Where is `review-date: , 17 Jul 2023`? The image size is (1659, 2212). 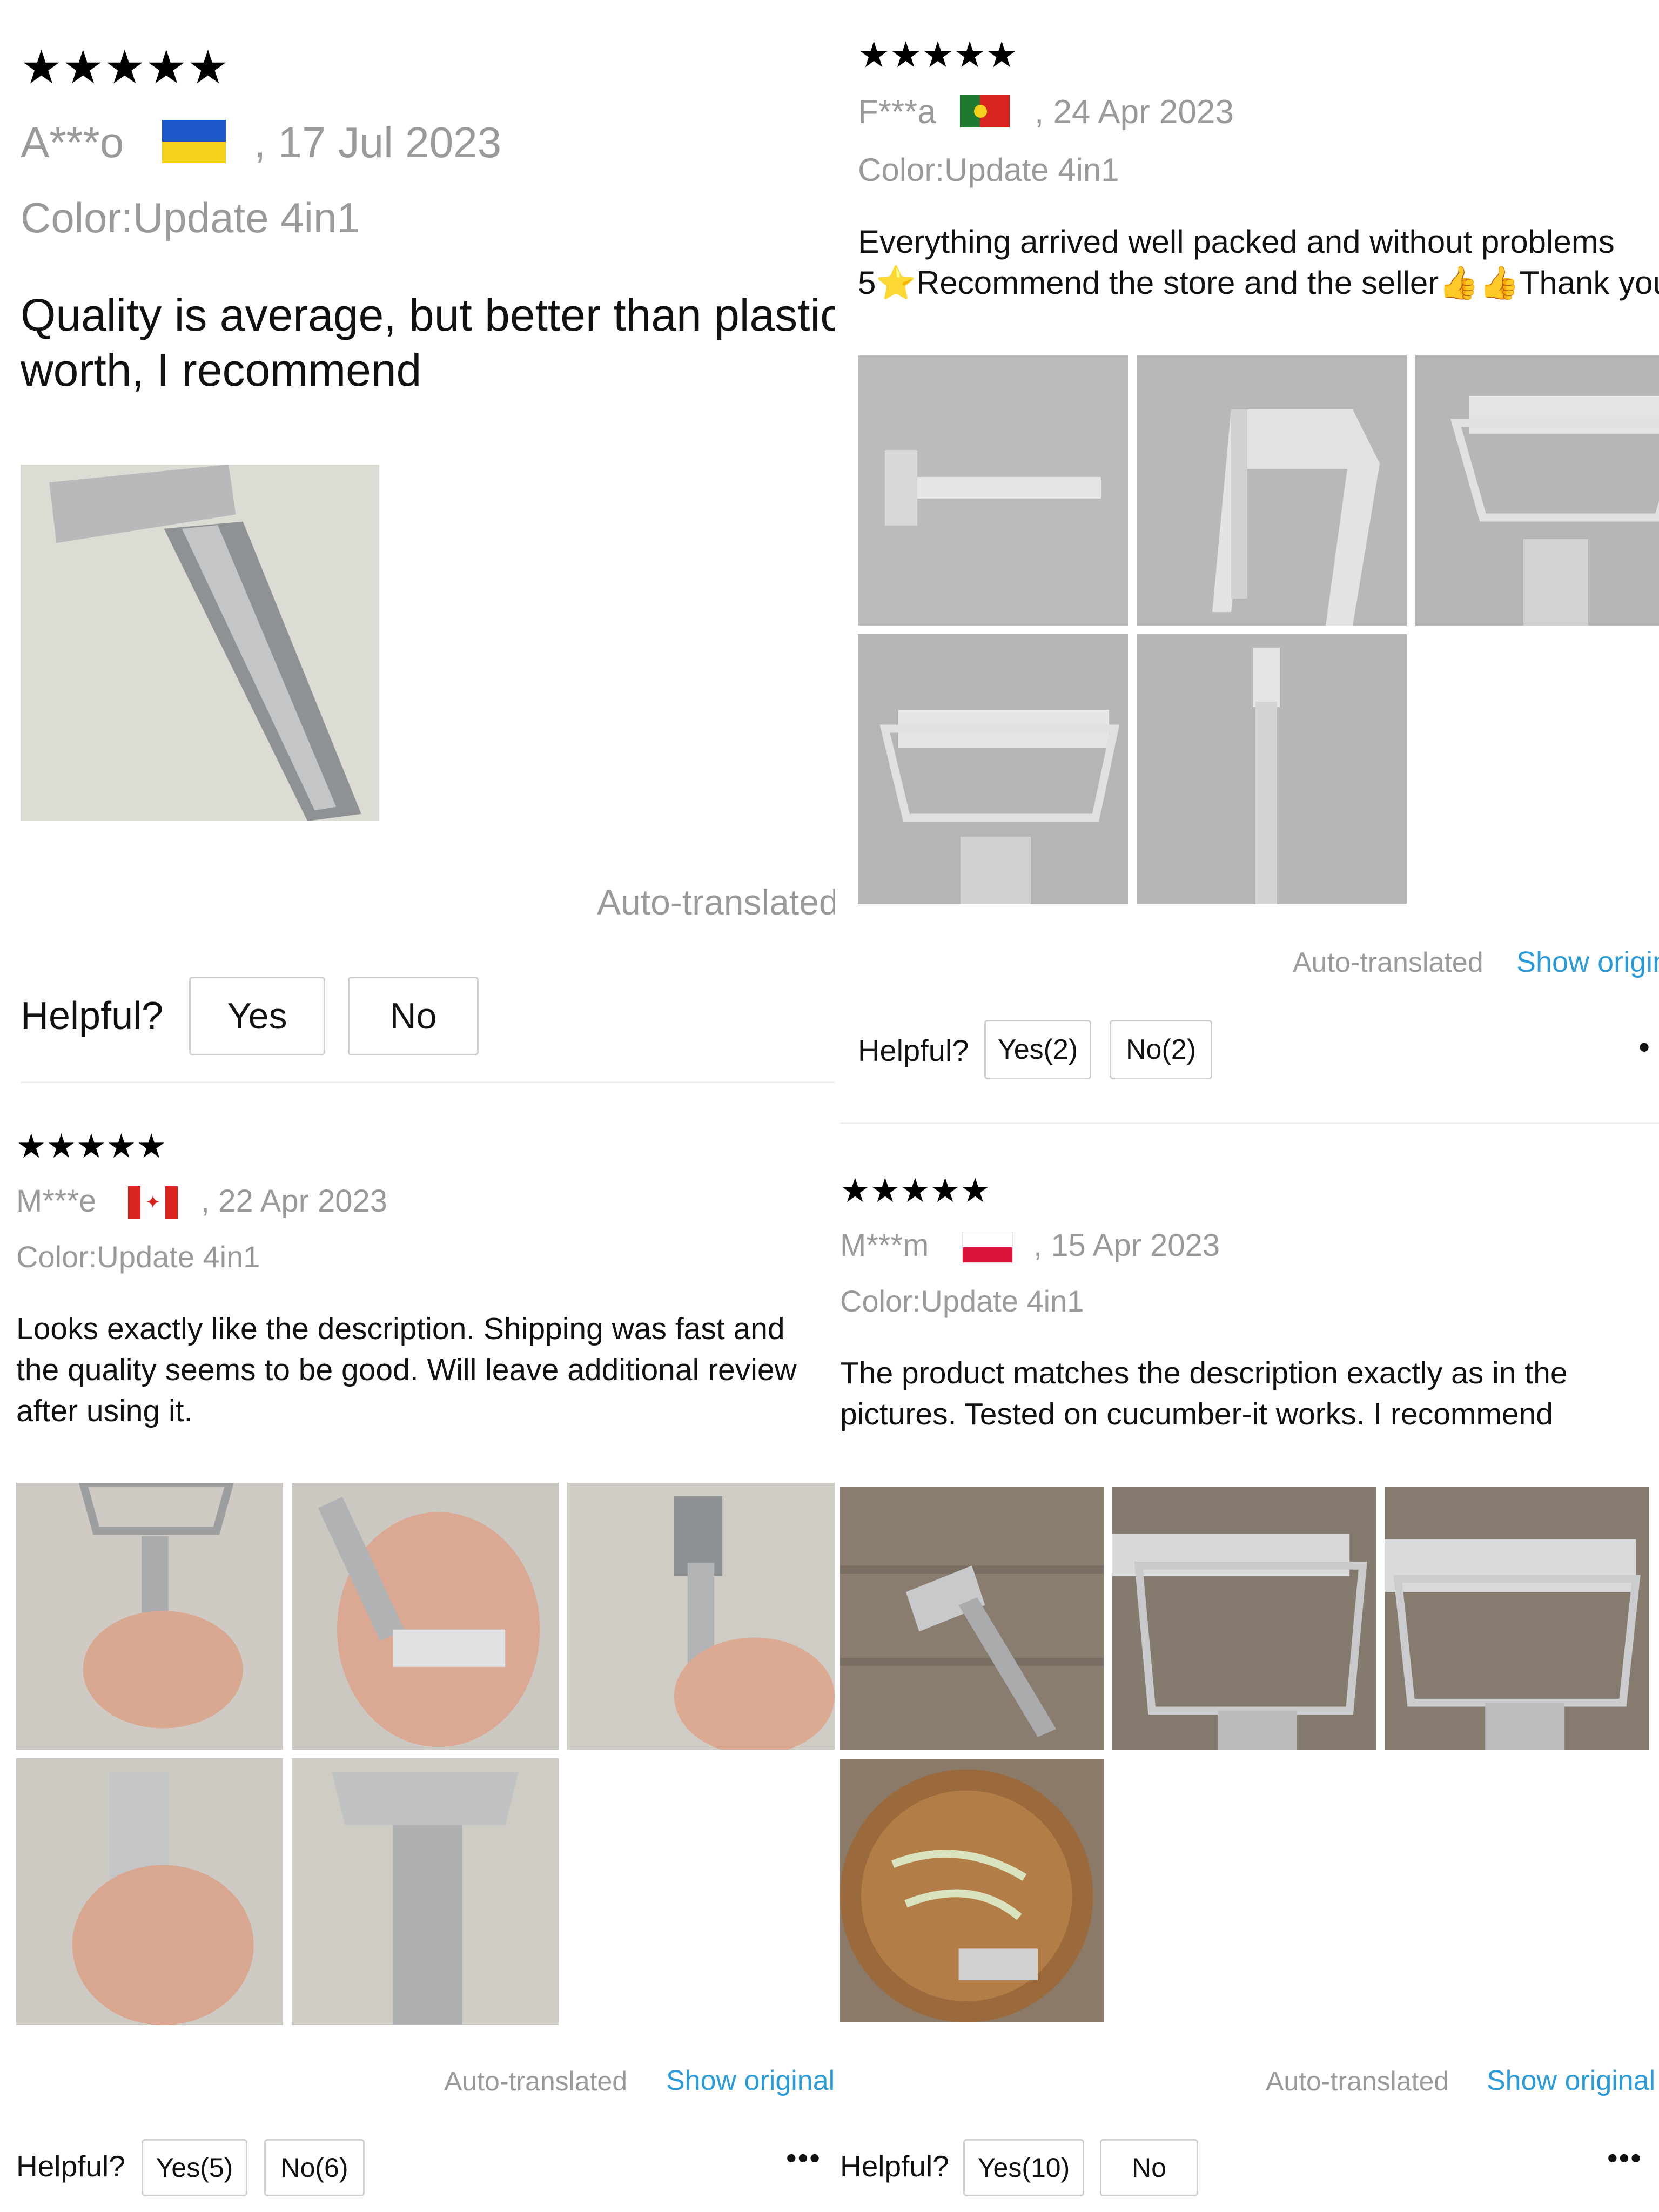 review-date: , 17 Jul 2023 is located at coordinates (378, 142).